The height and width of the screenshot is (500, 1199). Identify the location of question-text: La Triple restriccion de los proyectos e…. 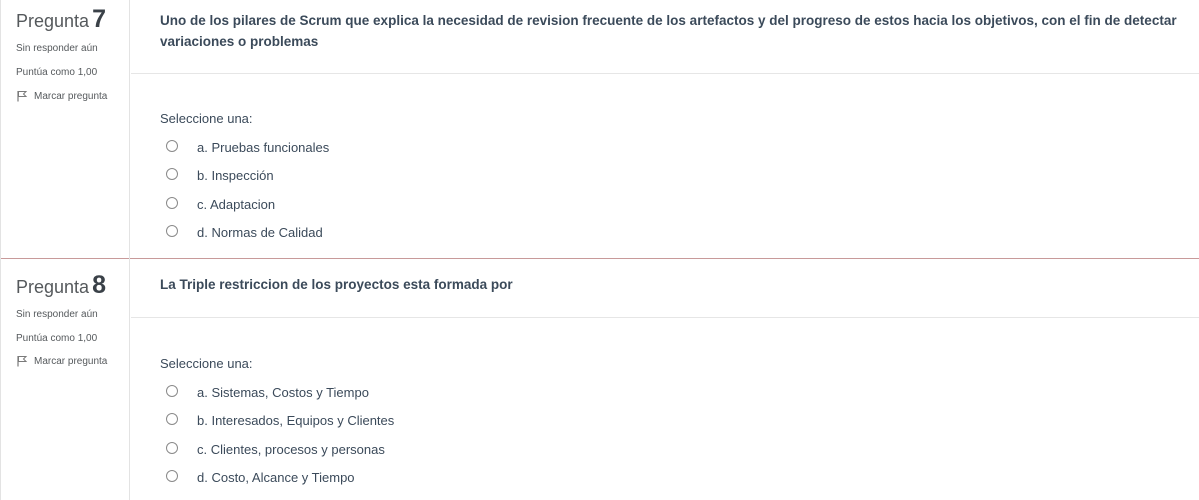
(336, 284).